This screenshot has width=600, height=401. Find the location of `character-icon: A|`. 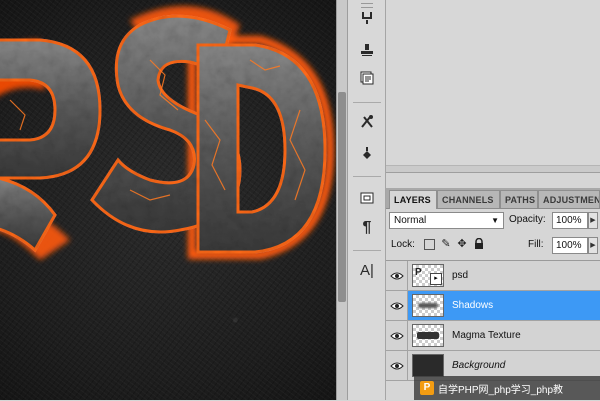

character-icon: A| is located at coordinates (367, 270).